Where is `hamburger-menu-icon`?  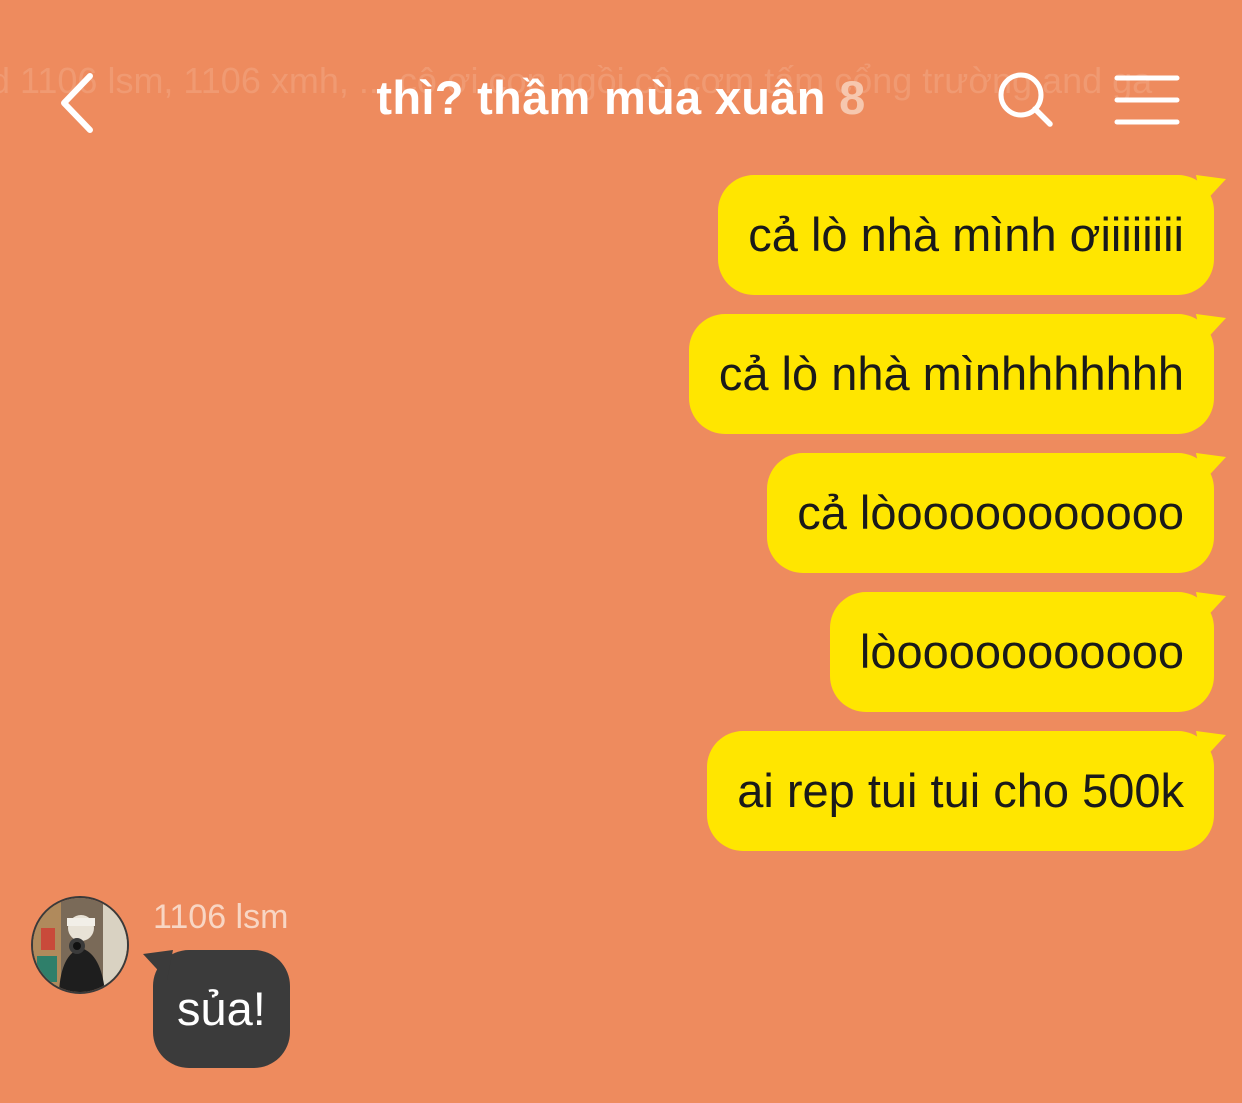
hamburger-menu-icon is located at coordinates (1147, 100).